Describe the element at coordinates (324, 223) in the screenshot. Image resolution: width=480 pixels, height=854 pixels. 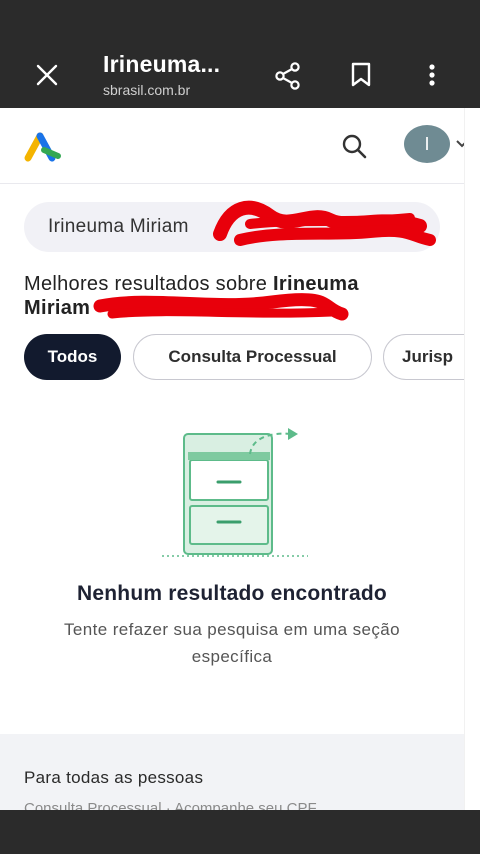
I see `redaction-scribble` at that location.